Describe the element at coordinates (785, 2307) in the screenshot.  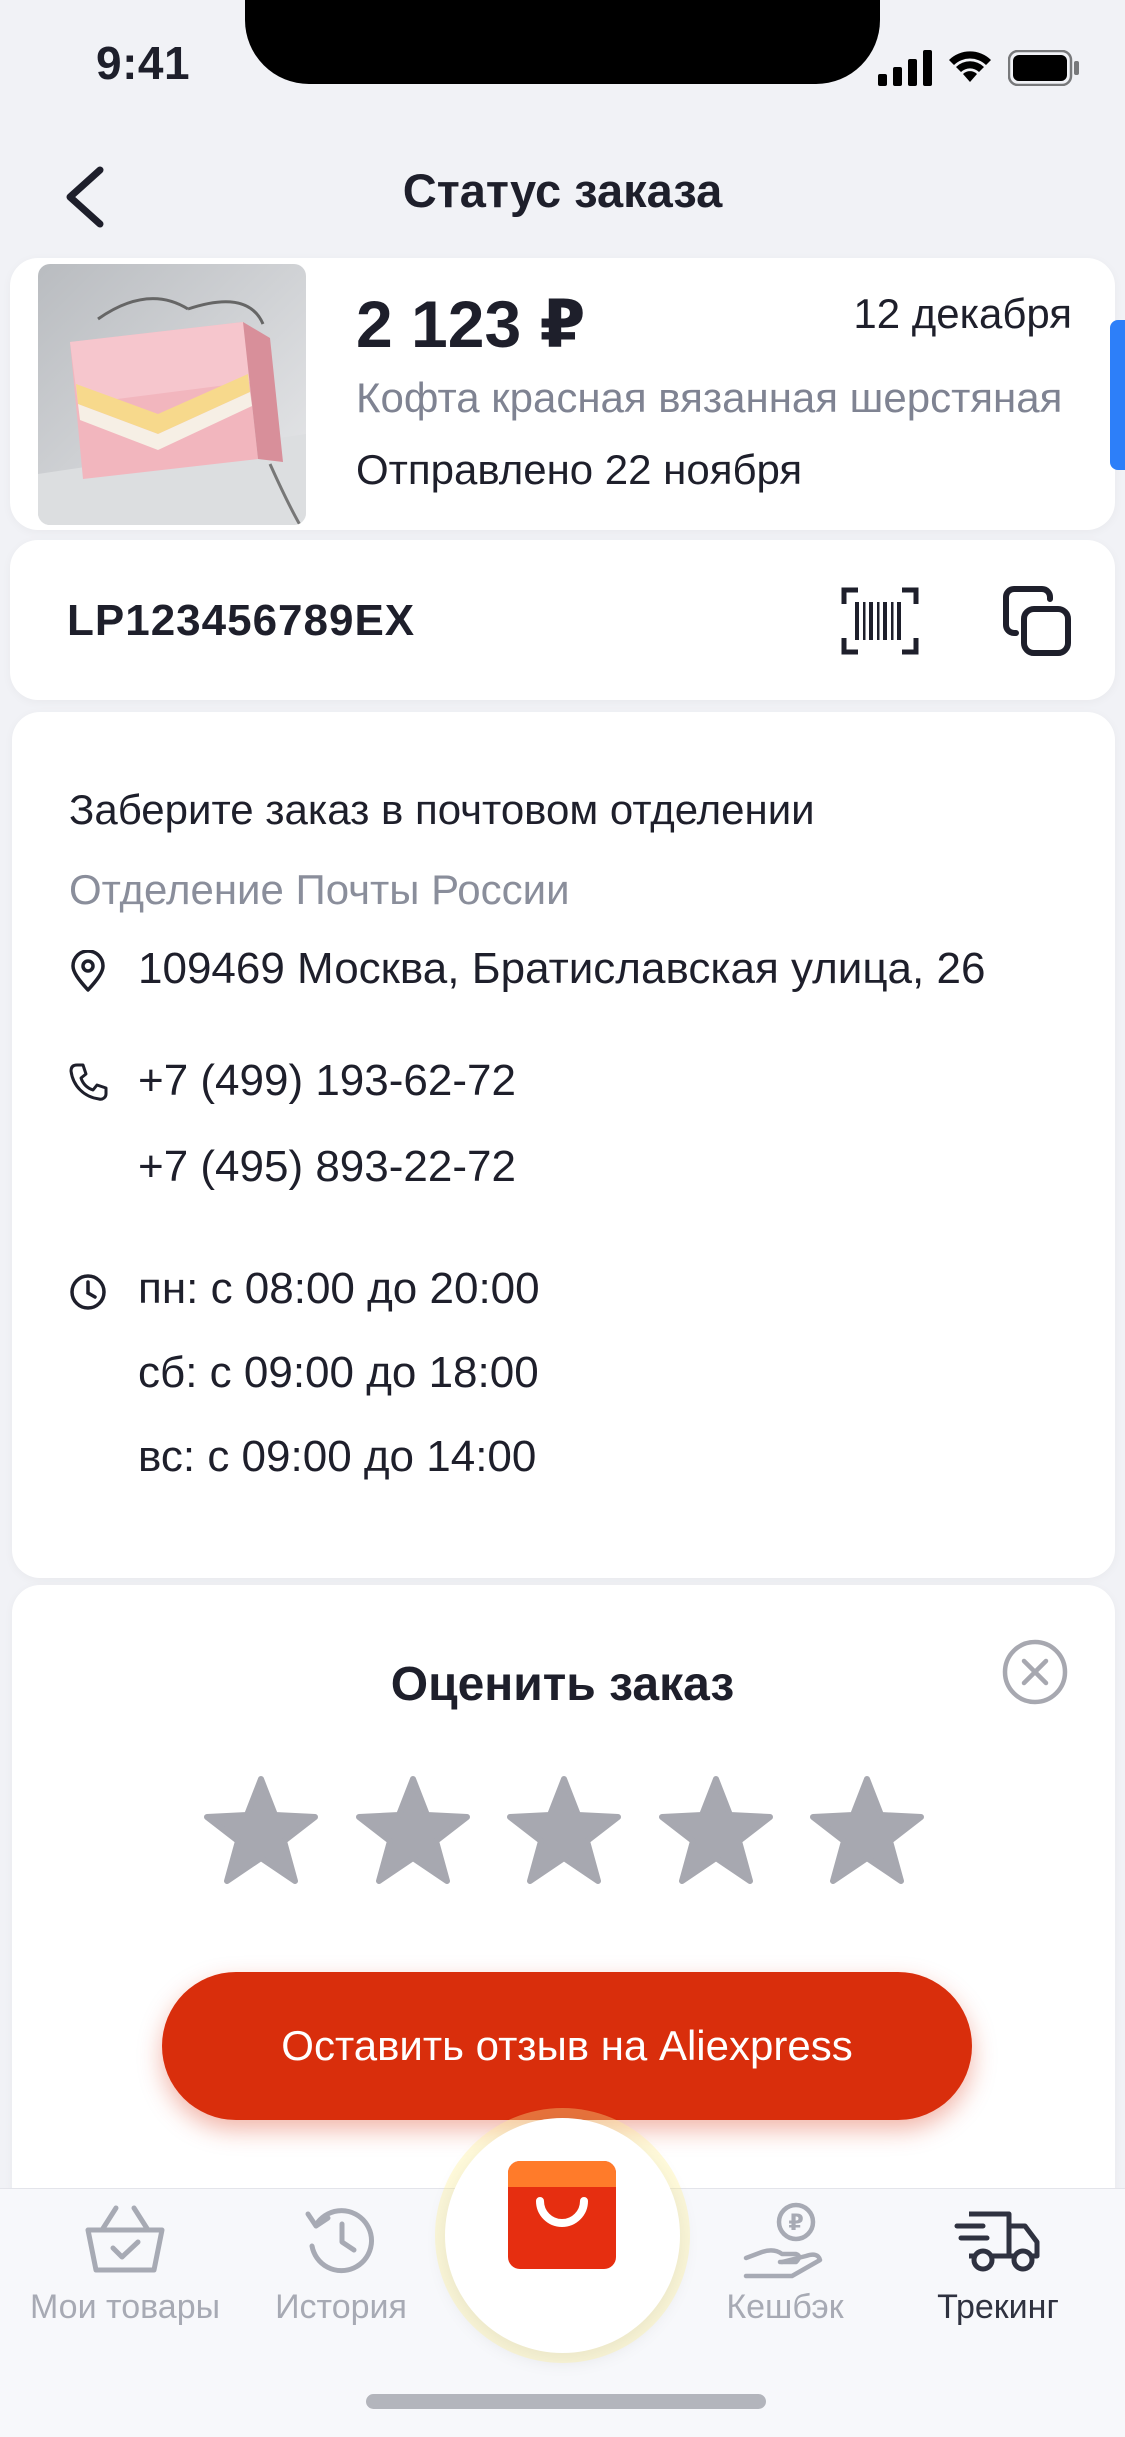
I see `tab-label-cashback: Кешбэк` at that location.